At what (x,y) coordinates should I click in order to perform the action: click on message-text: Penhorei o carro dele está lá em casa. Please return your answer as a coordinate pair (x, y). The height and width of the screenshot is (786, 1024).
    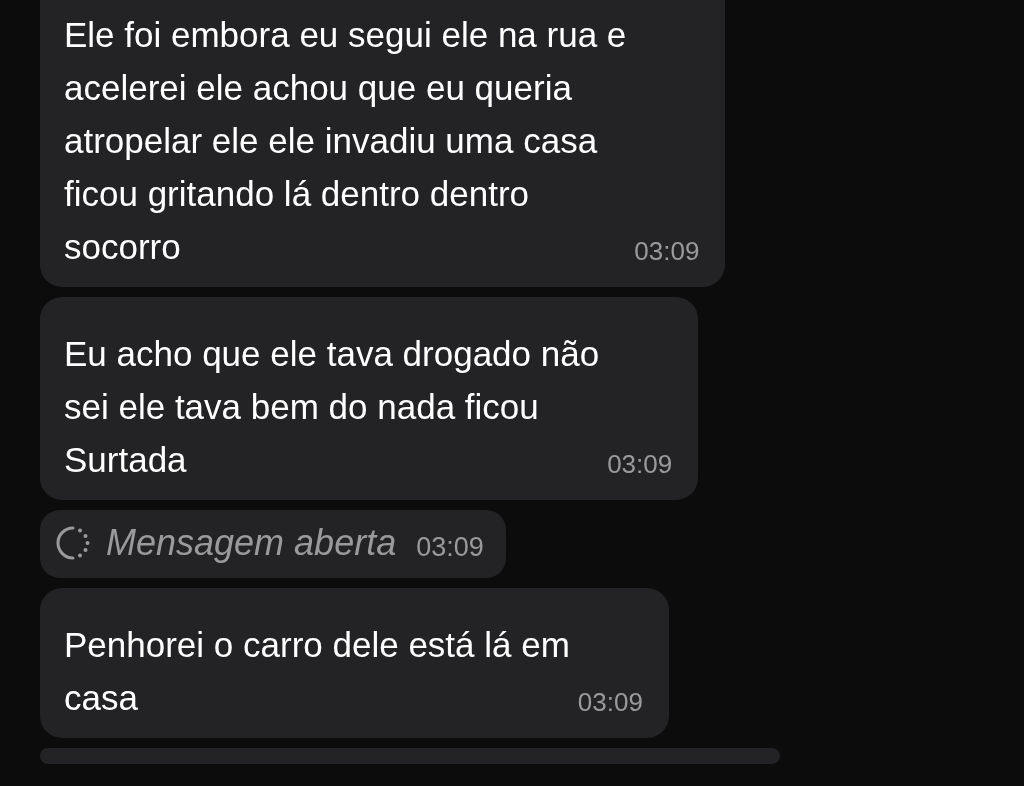
    Looking at the image, I should click on (317, 671).